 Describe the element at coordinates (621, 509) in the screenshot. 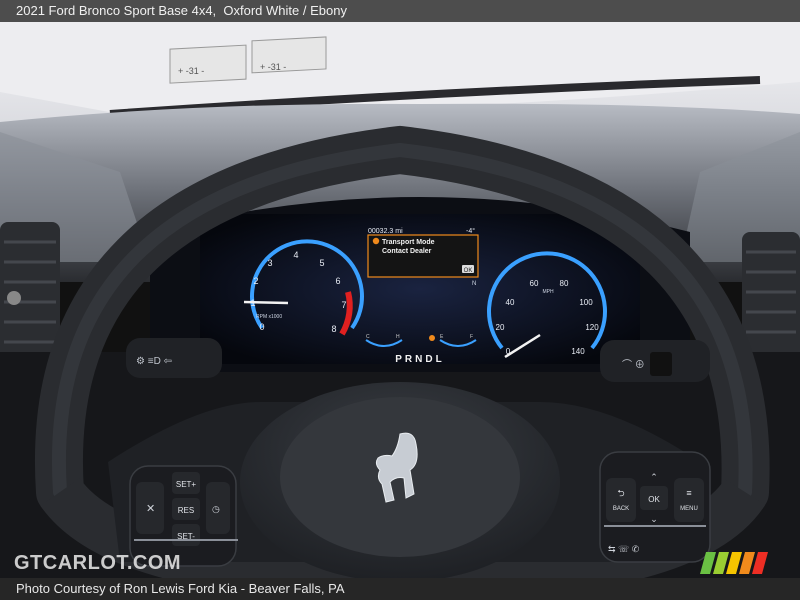

I see `svg-text: BACK` at that location.